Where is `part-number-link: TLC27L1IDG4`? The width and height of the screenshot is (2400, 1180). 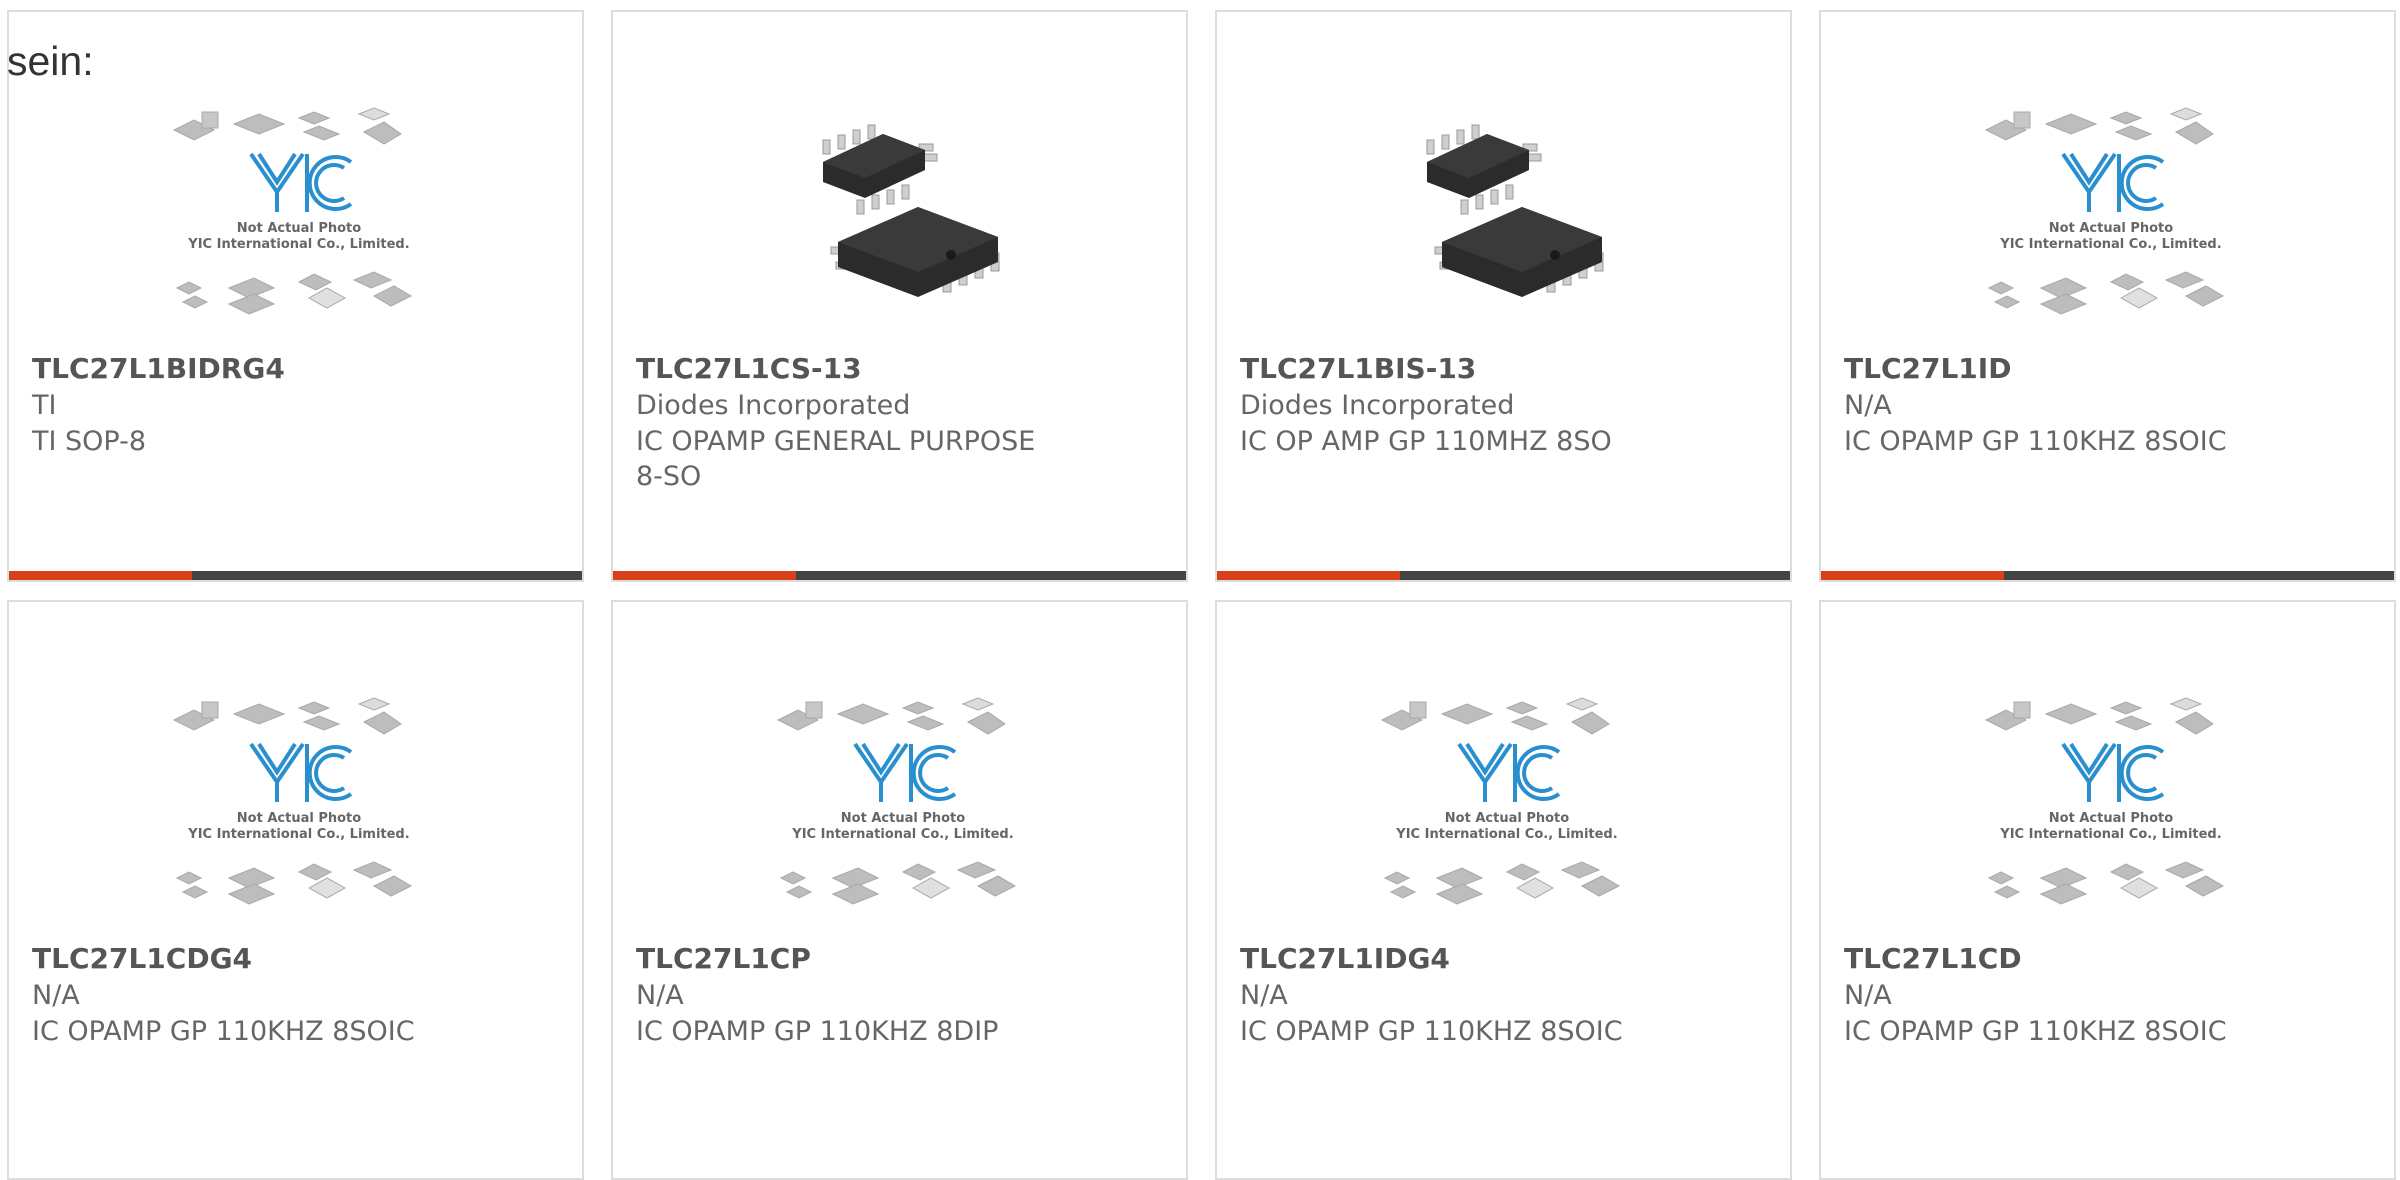
part-number-link: TLC27L1IDG4 is located at coordinates (1345, 958).